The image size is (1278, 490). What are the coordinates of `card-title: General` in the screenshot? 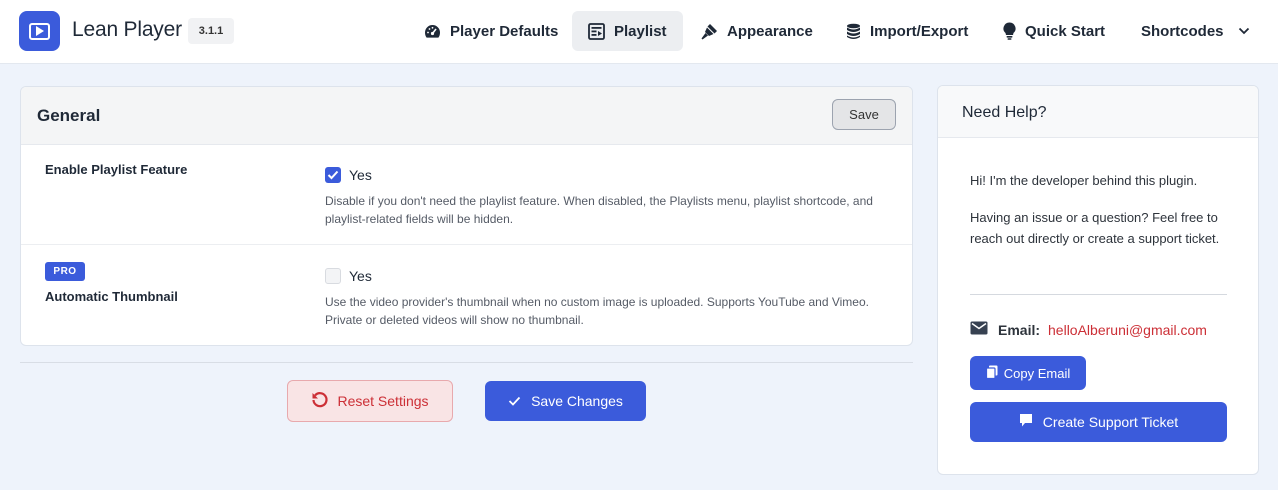 It's located at (69, 115).